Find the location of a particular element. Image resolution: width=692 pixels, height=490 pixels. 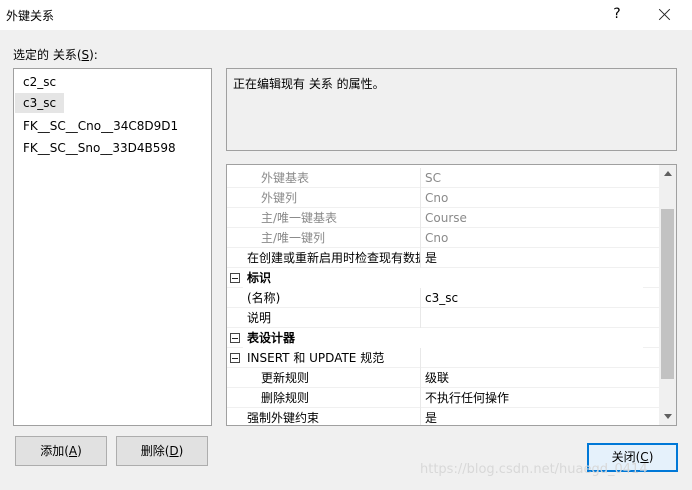

vertical-scrollbar is located at coordinates (667, 295).